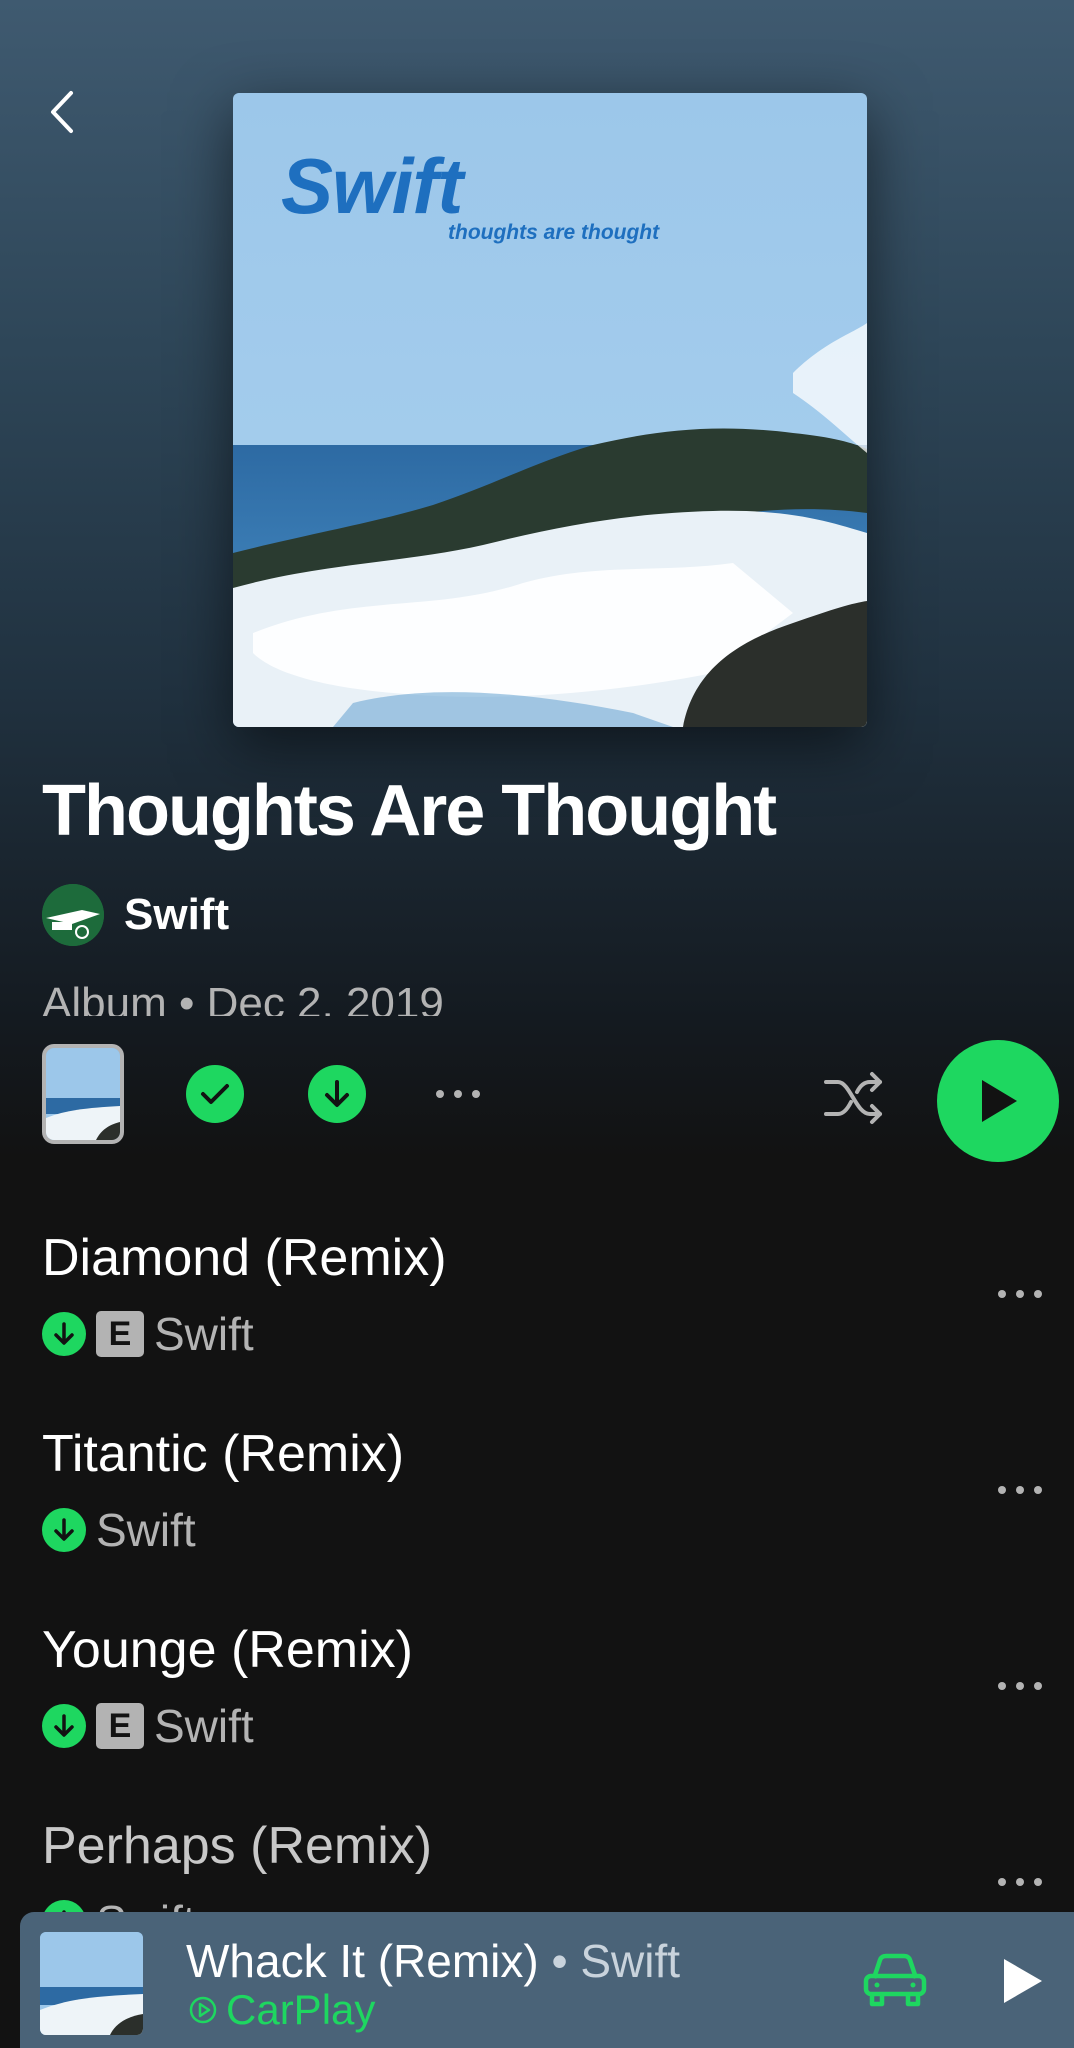 This screenshot has width=1074, height=2048. I want to click on downloaded-button, so click(337, 1094).